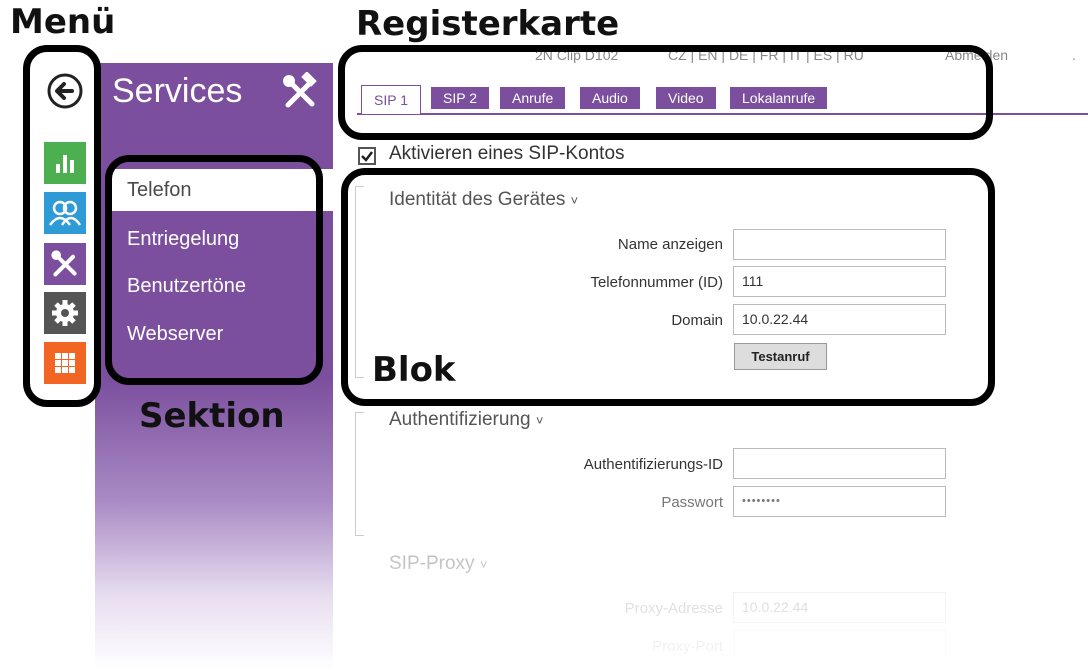  Describe the element at coordinates (839, 463) in the screenshot. I see `auth-id-input` at that location.